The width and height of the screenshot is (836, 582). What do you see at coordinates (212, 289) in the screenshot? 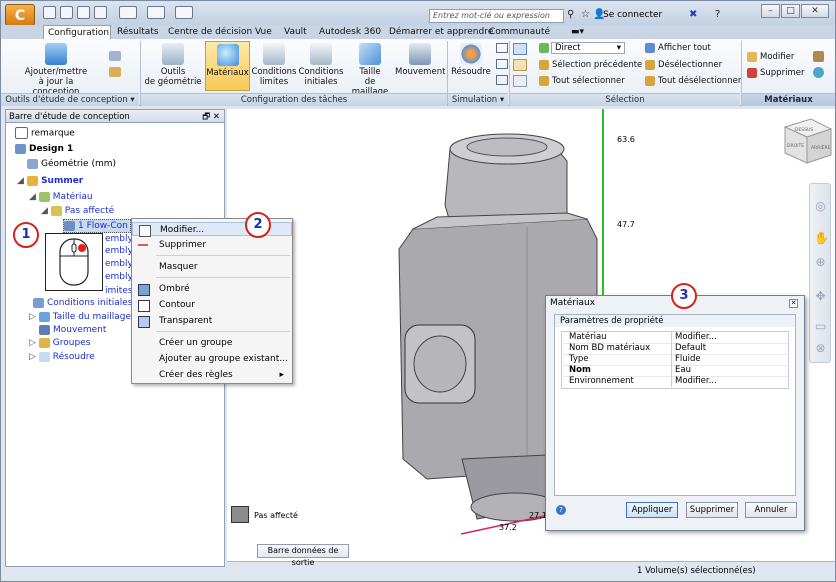
I see `menu-item-shaded: Ombré` at bounding box center [212, 289].